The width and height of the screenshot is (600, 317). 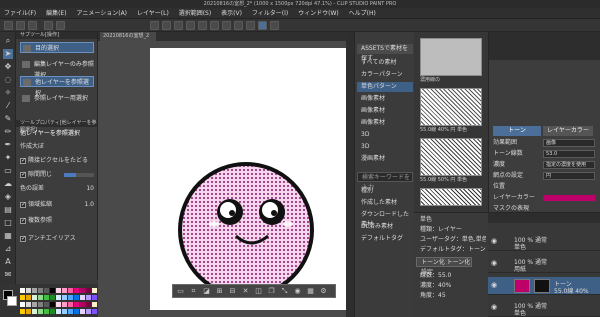 What do you see at coordinates (154, 25) in the screenshot?
I see `clear-button` at bounding box center [154, 25].